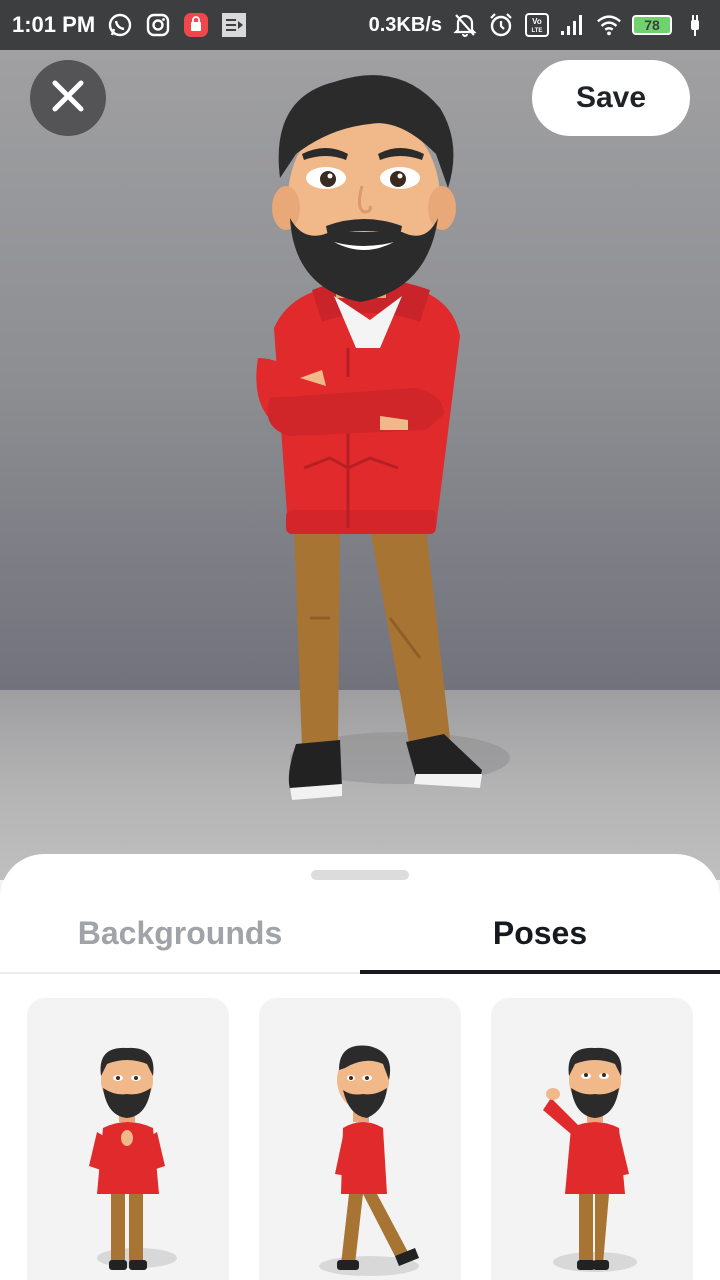 This screenshot has height=1280, width=720. What do you see at coordinates (158, 25) in the screenshot?
I see `instagram-icon` at bounding box center [158, 25].